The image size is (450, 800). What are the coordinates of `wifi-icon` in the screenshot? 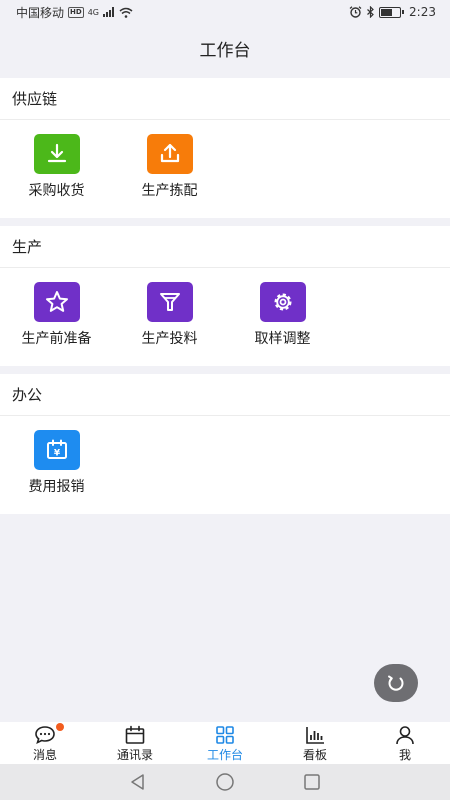 It's located at (126, 12).